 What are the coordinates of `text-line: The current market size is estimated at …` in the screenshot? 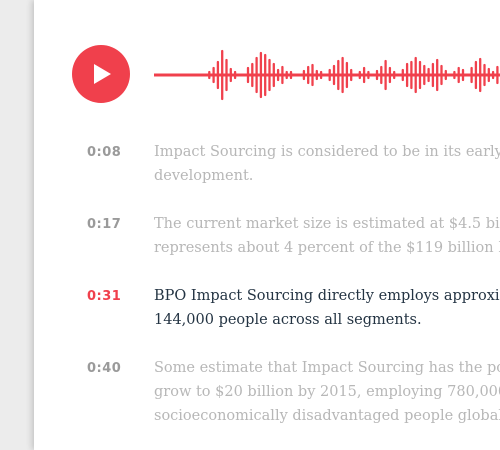 It's located at (327, 224).